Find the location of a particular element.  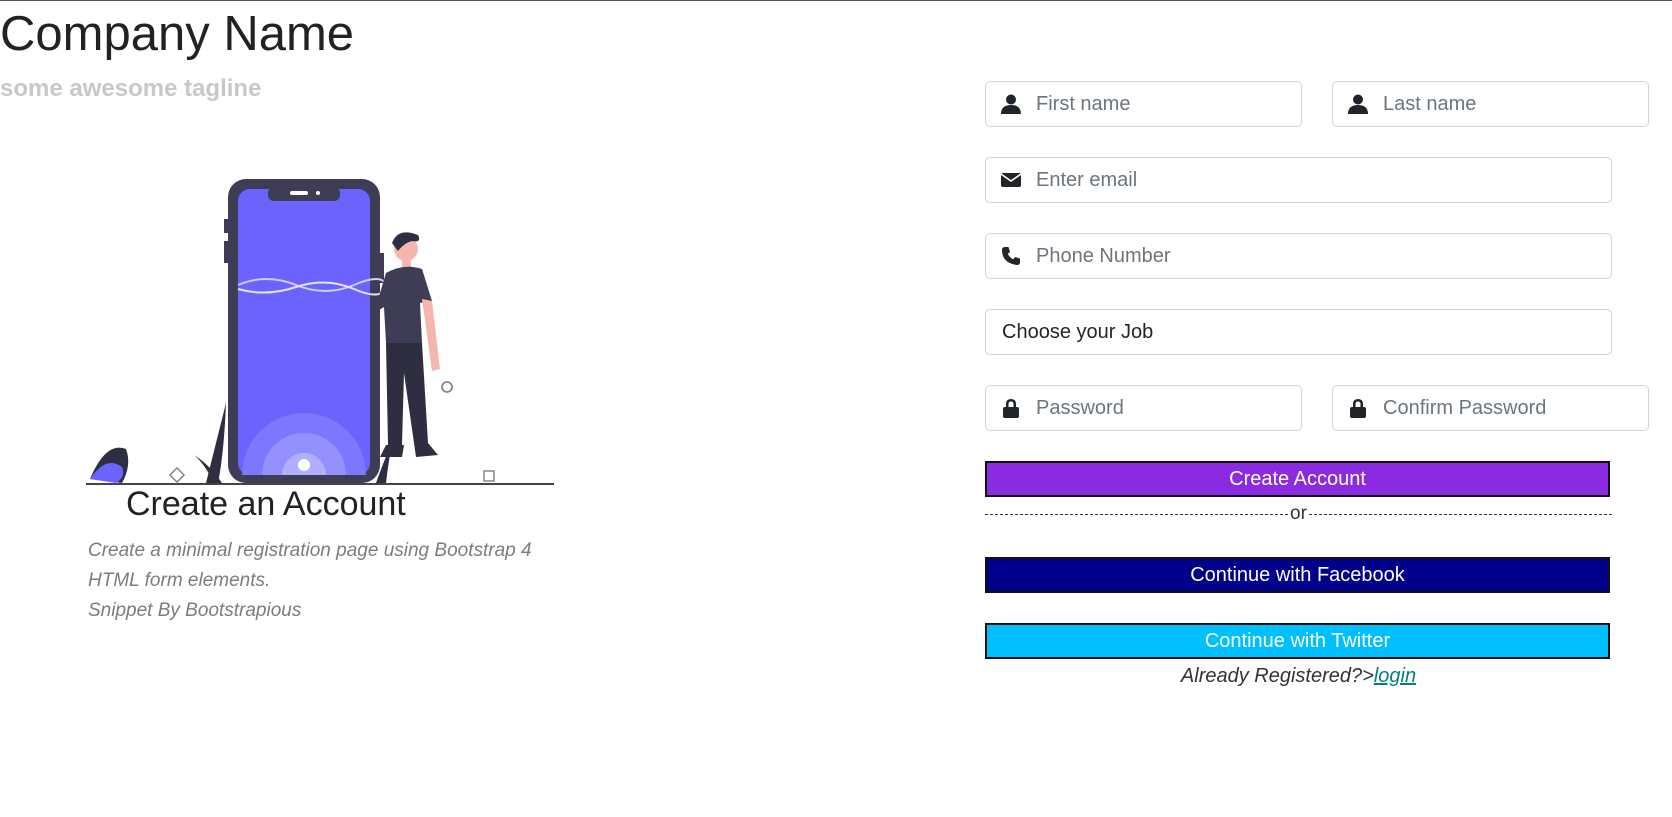

tagline: some awesome tagline is located at coordinates (131, 88).